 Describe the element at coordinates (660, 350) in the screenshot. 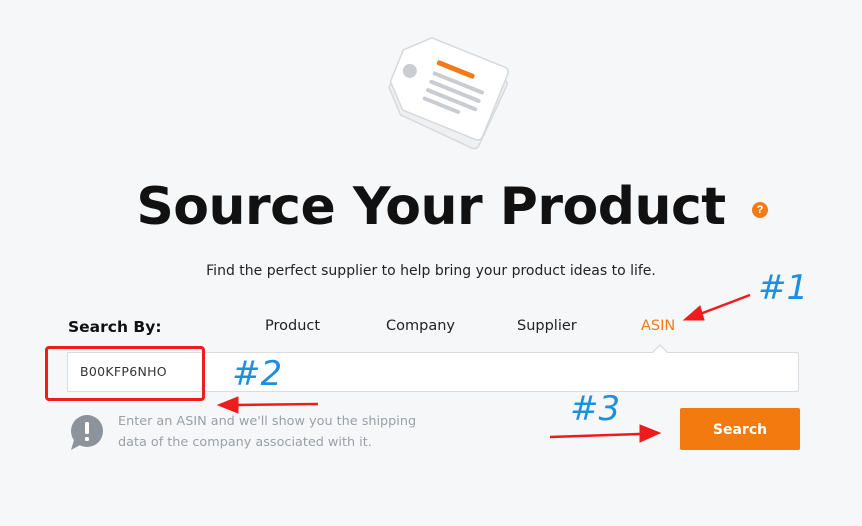

I see `active-tab-pointer-fill` at that location.